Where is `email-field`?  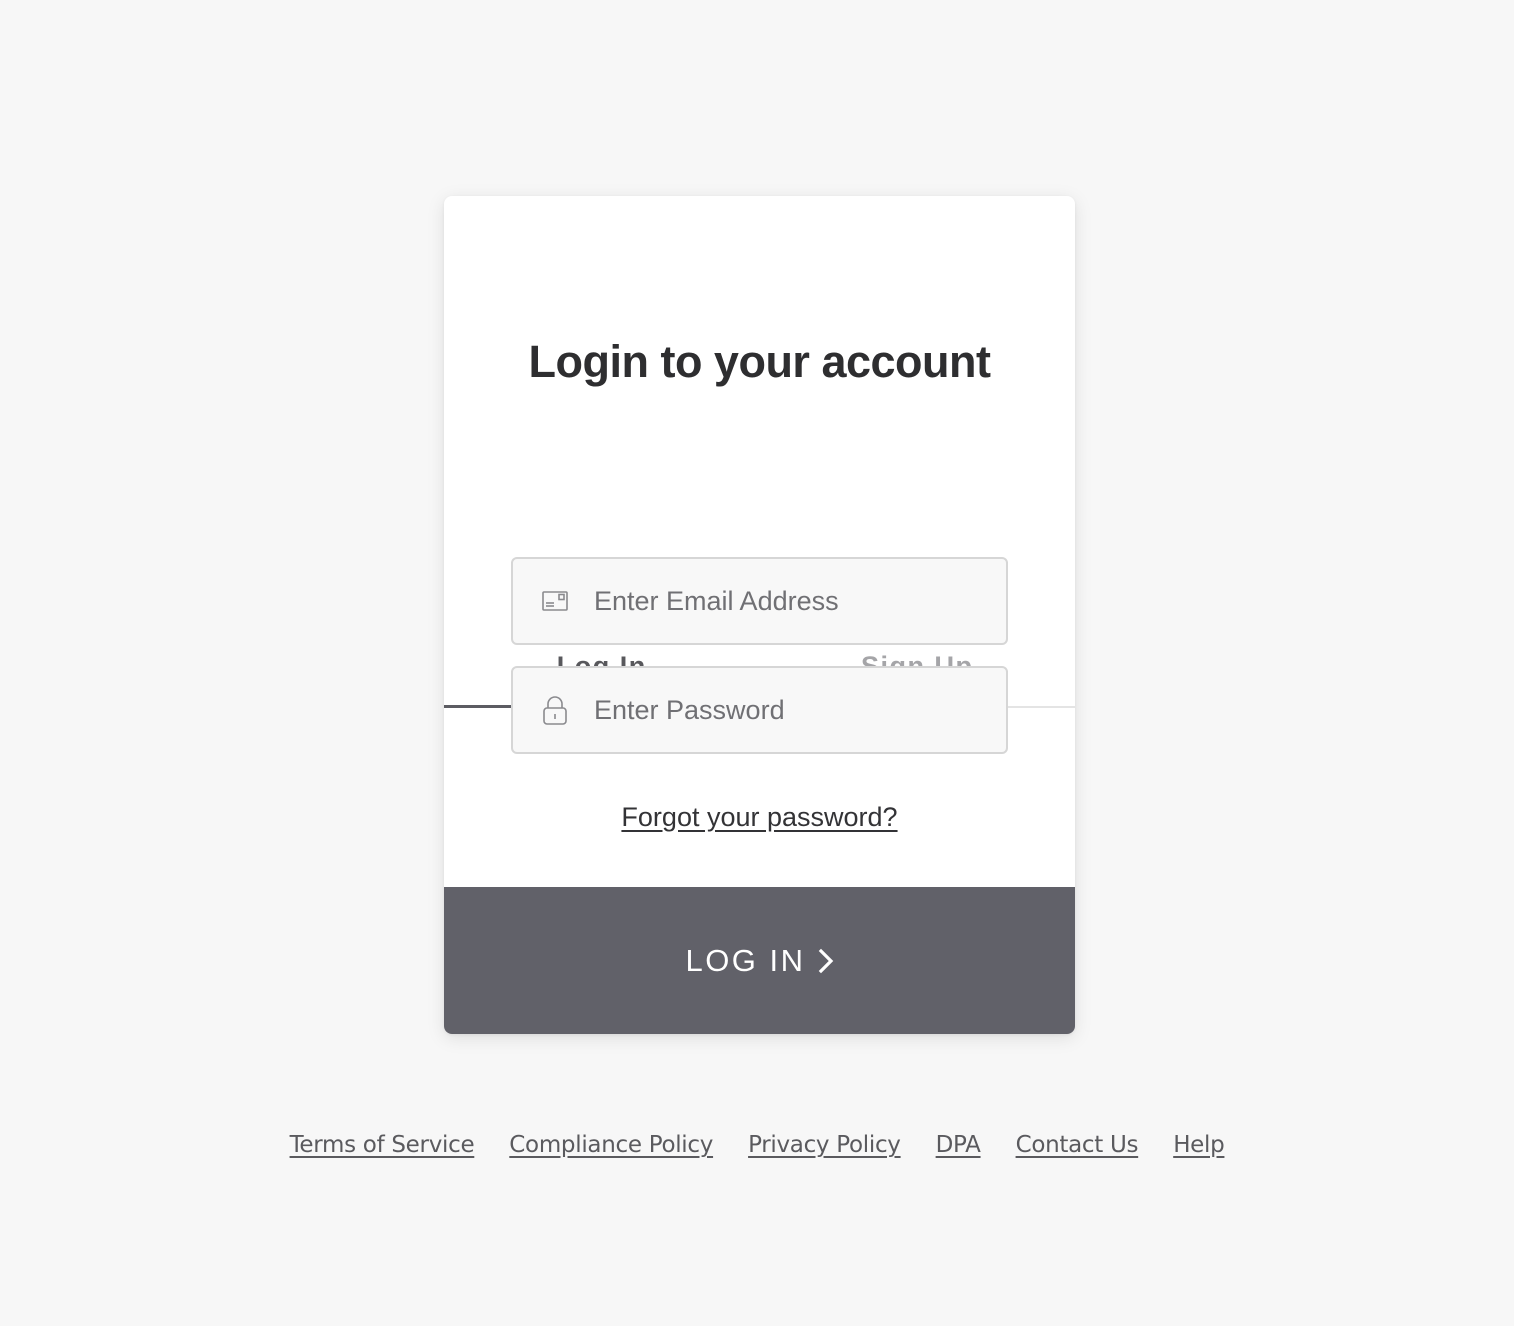 email-field is located at coordinates (759, 601).